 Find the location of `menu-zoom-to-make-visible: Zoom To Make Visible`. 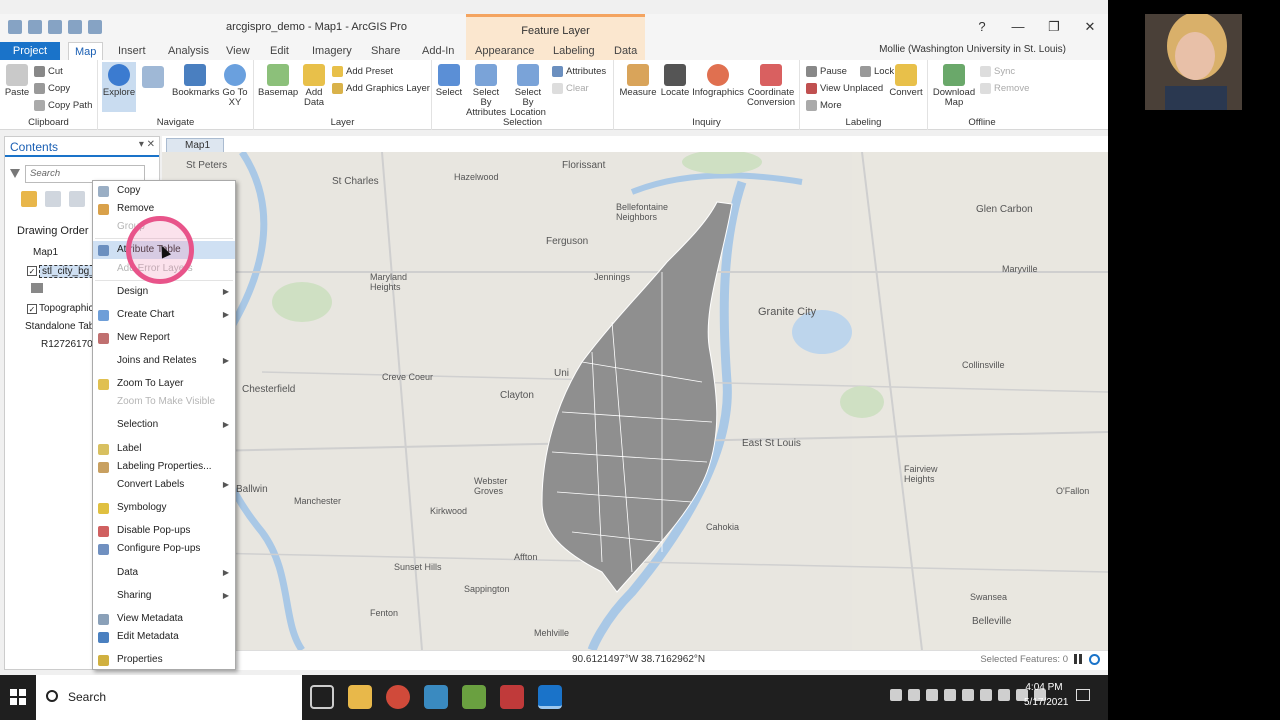

menu-zoom-to-make-visible: Zoom To Make Visible is located at coordinates (164, 402).